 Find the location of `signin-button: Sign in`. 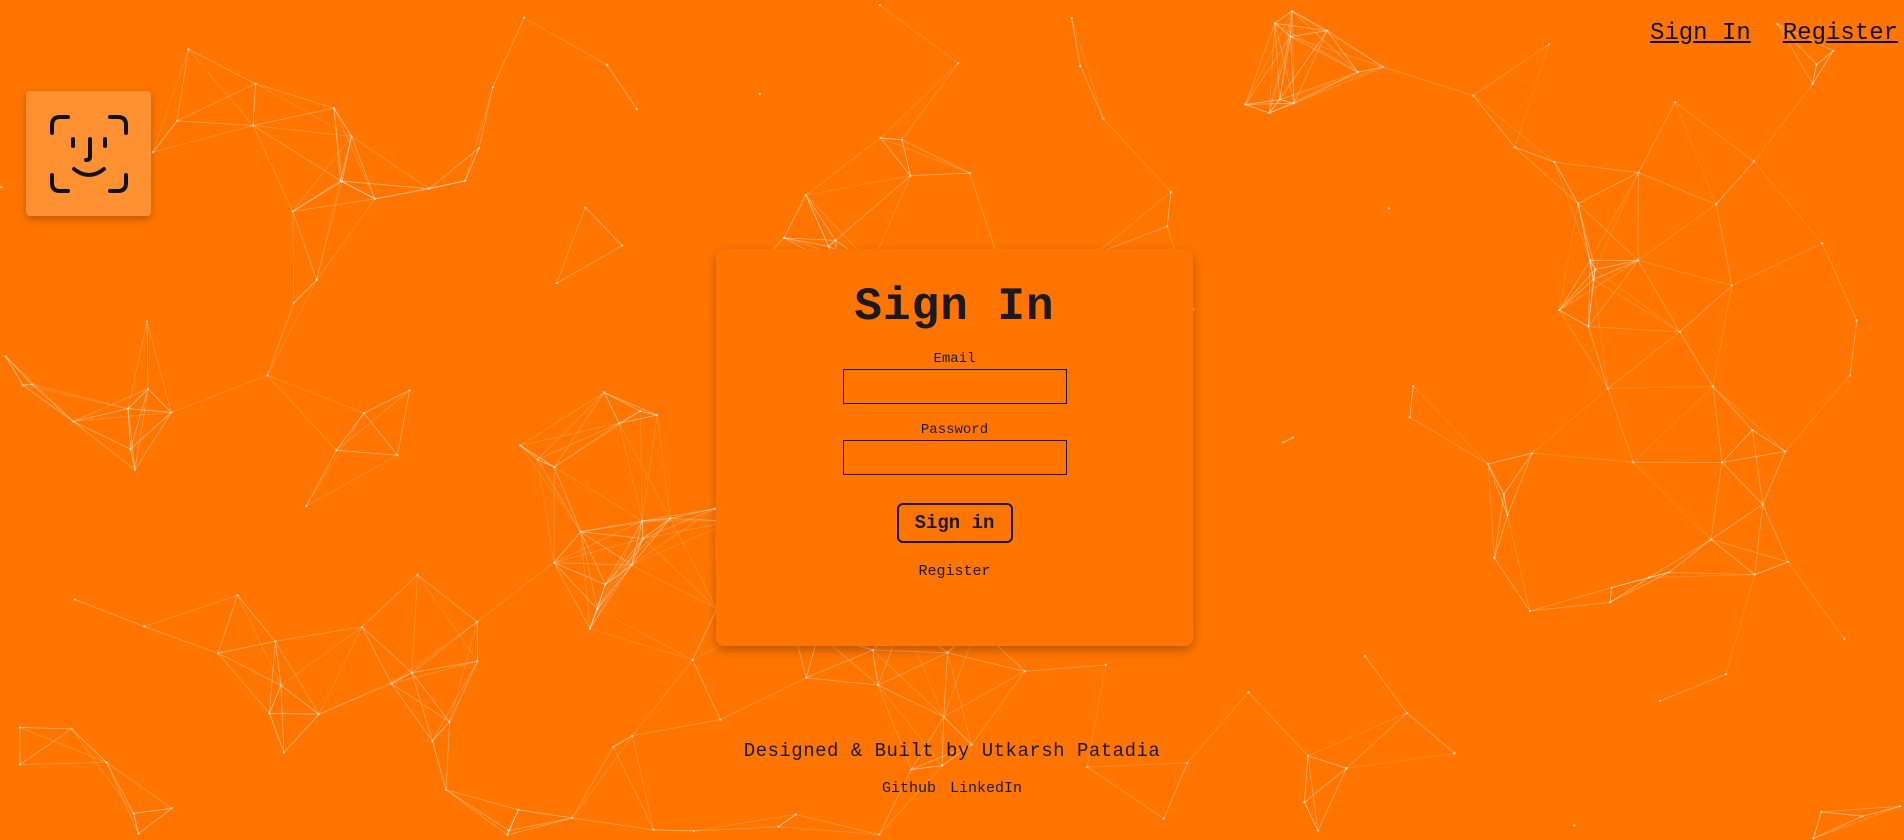

signin-button: Sign in is located at coordinates (954, 523).